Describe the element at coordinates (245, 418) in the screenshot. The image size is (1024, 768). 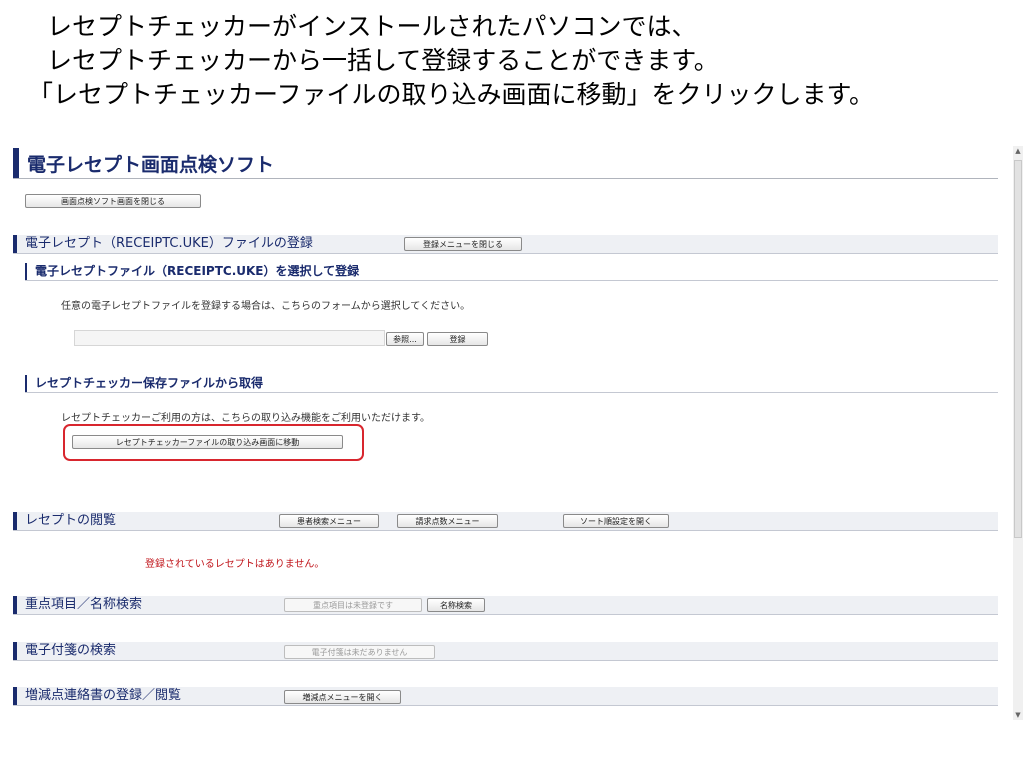
I see `checker-description: レセプトチェッカーご利用の方は、こちらの取り込み機能をご利用いただけます。` at that location.